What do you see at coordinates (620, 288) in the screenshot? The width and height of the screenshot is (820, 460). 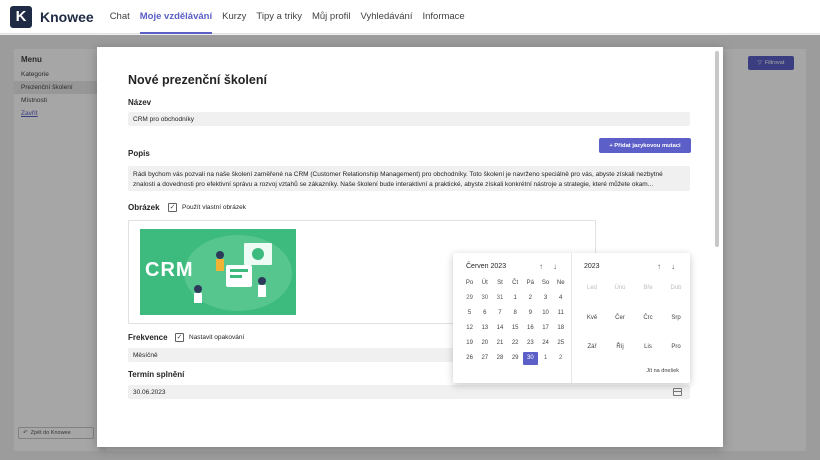 I see `month-cell: Úno` at bounding box center [620, 288].